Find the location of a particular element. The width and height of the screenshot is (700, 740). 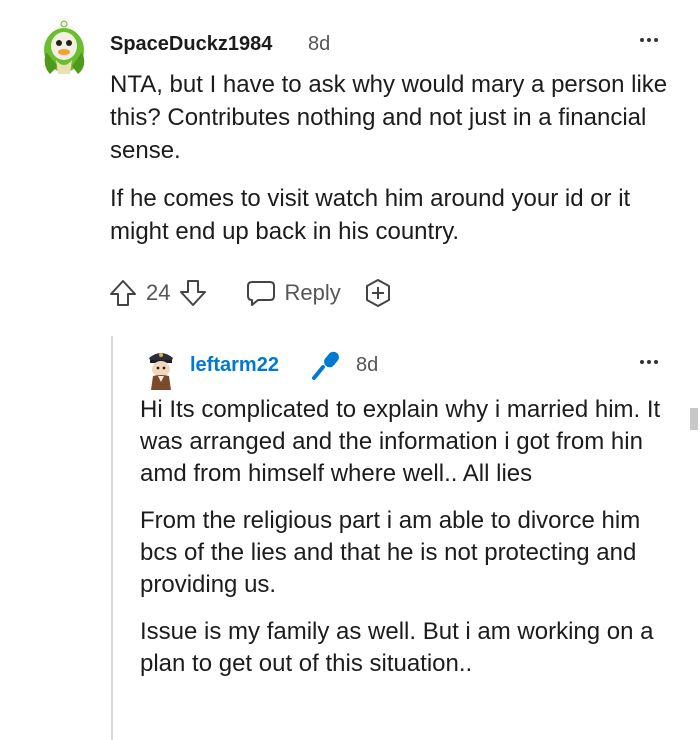

vote-count: 24 is located at coordinates (158, 292).